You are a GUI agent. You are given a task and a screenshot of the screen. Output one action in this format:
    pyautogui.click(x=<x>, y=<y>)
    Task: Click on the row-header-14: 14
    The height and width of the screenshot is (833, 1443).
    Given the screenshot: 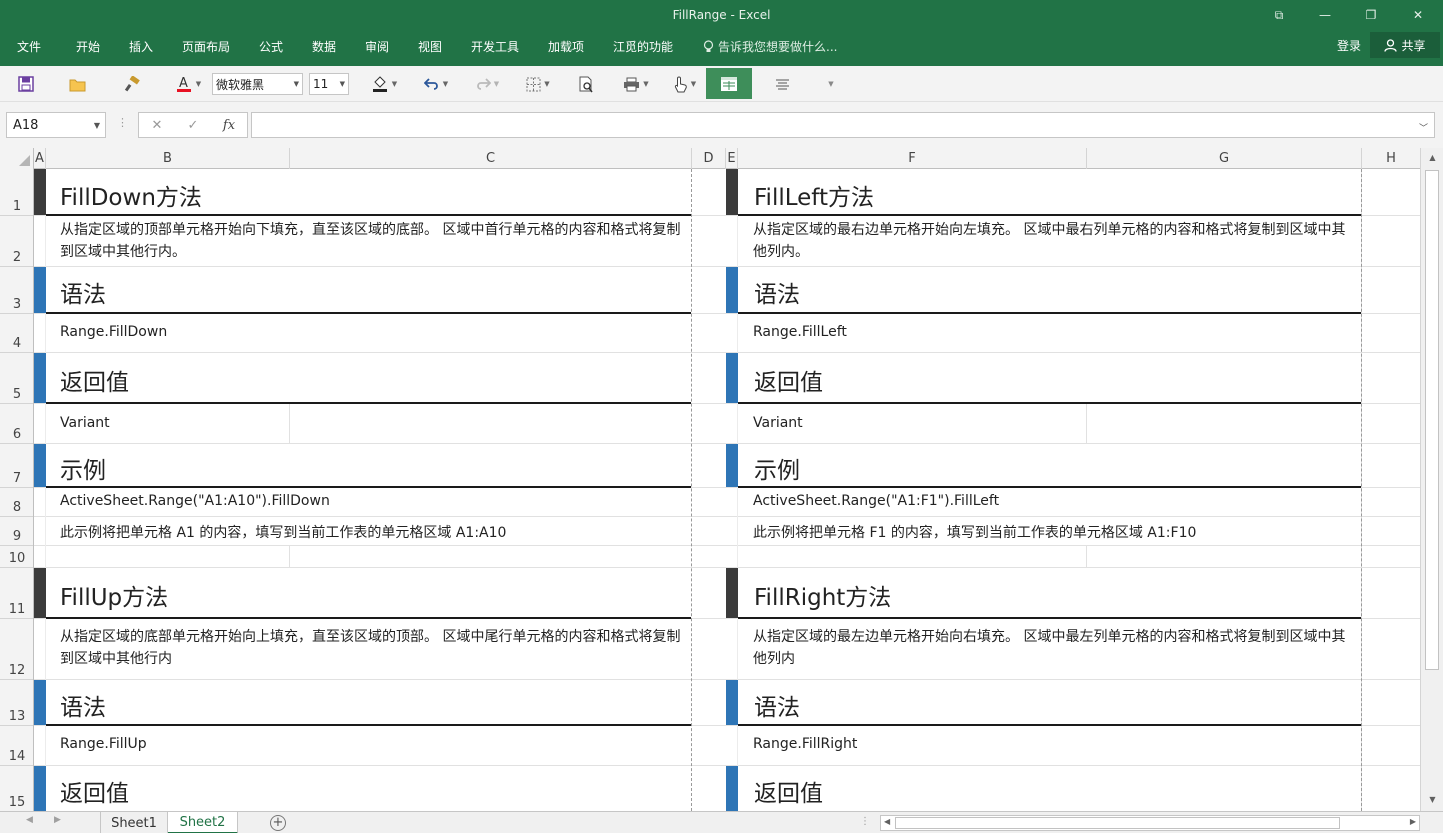 What is the action you would take?
    pyautogui.click(x=16, y=746)
    